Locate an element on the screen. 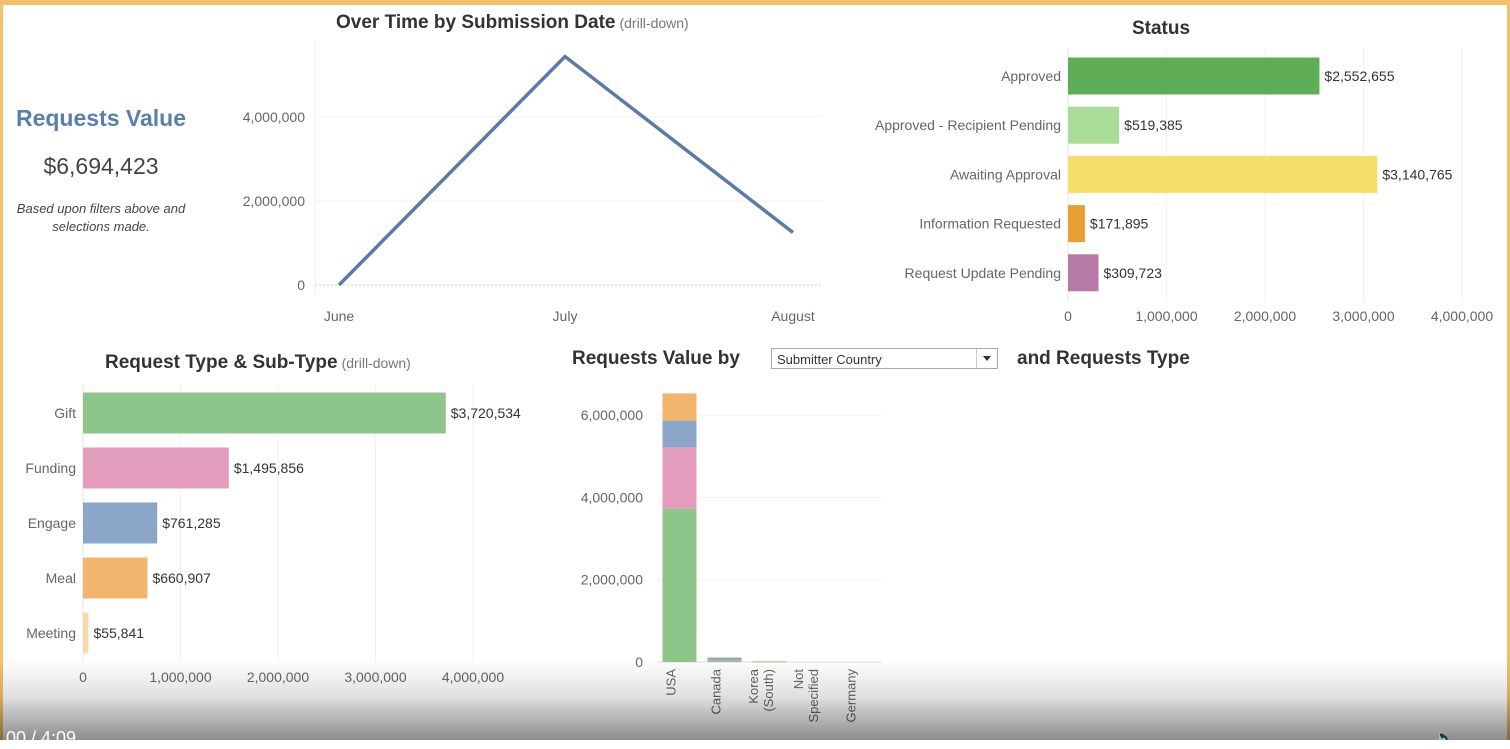 This screenshot has width=1510, height=749. country-title-prefix: Requests Value by is located at coordinates (656, 358).